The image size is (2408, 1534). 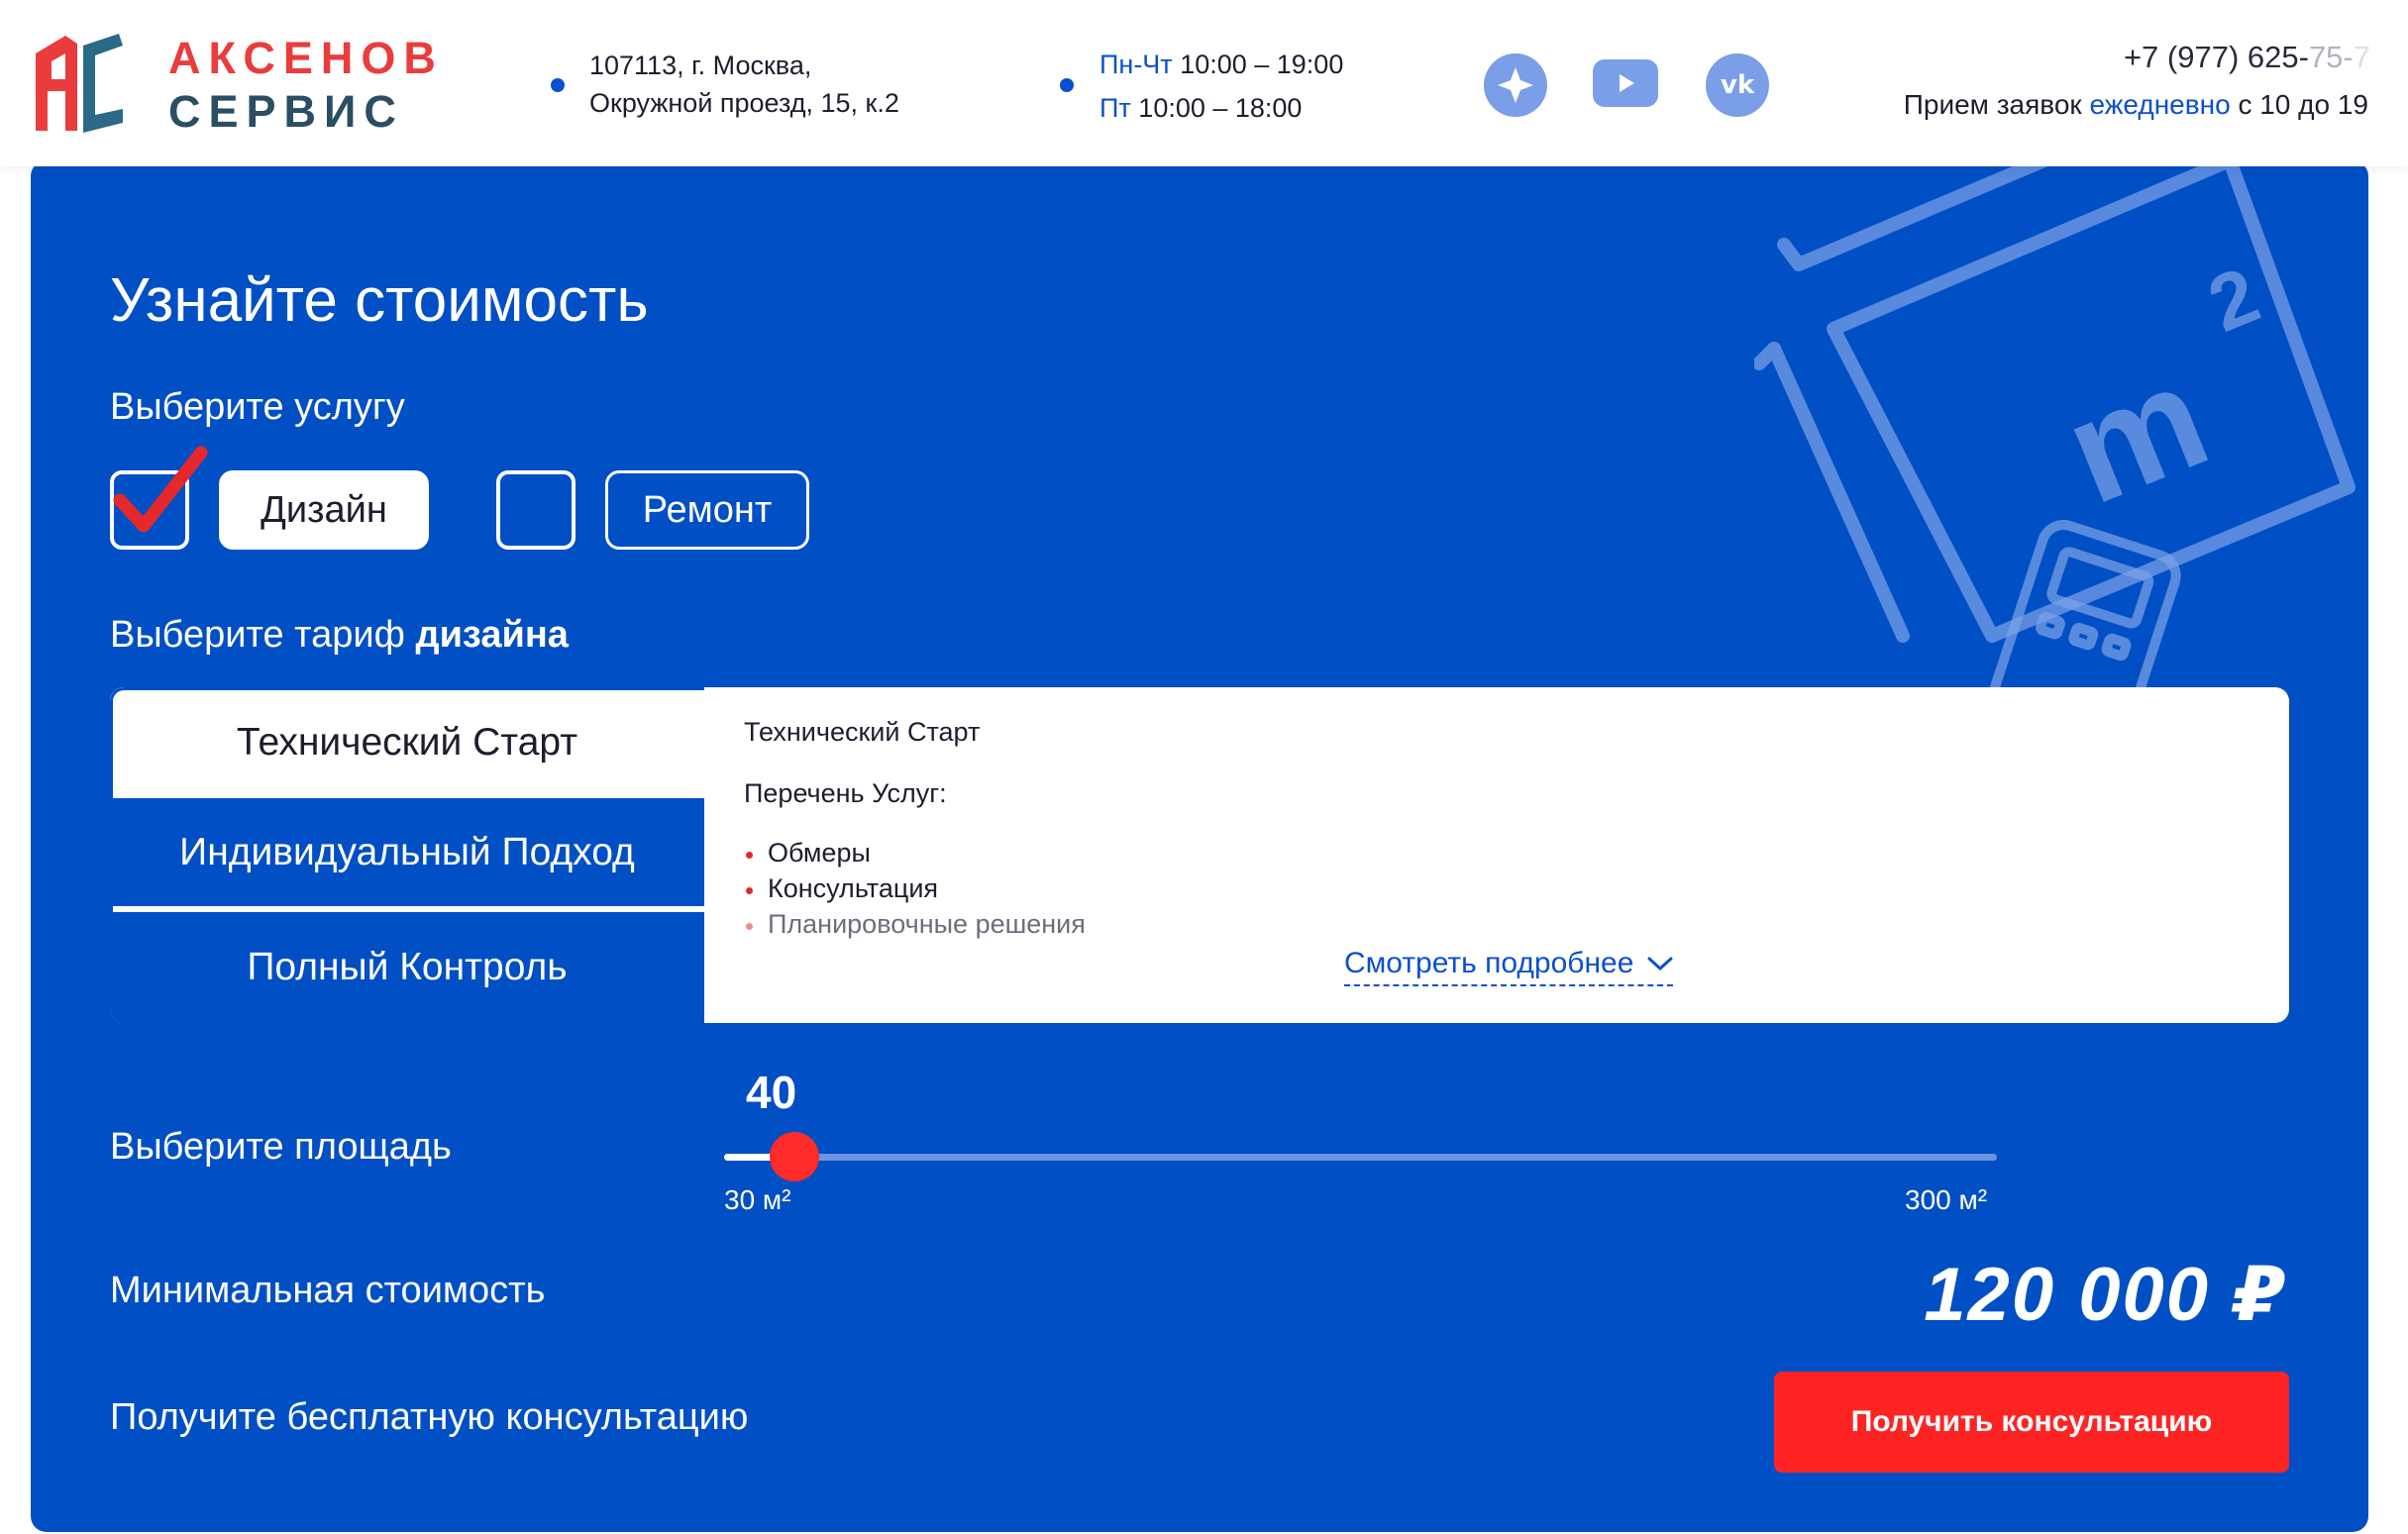 I want to click on tab-full-control: Полный Контроль, so click(x=407, y=967).